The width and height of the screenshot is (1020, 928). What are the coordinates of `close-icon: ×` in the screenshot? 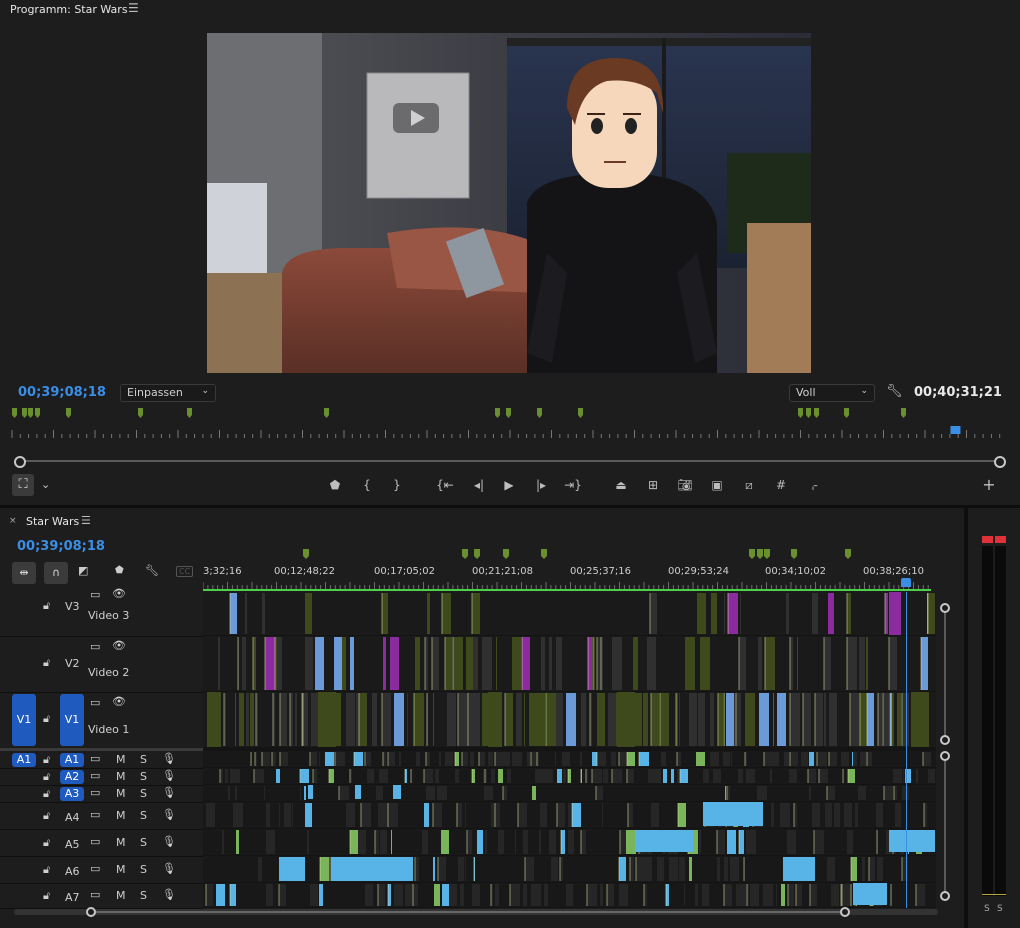 It's located at (13, 521).